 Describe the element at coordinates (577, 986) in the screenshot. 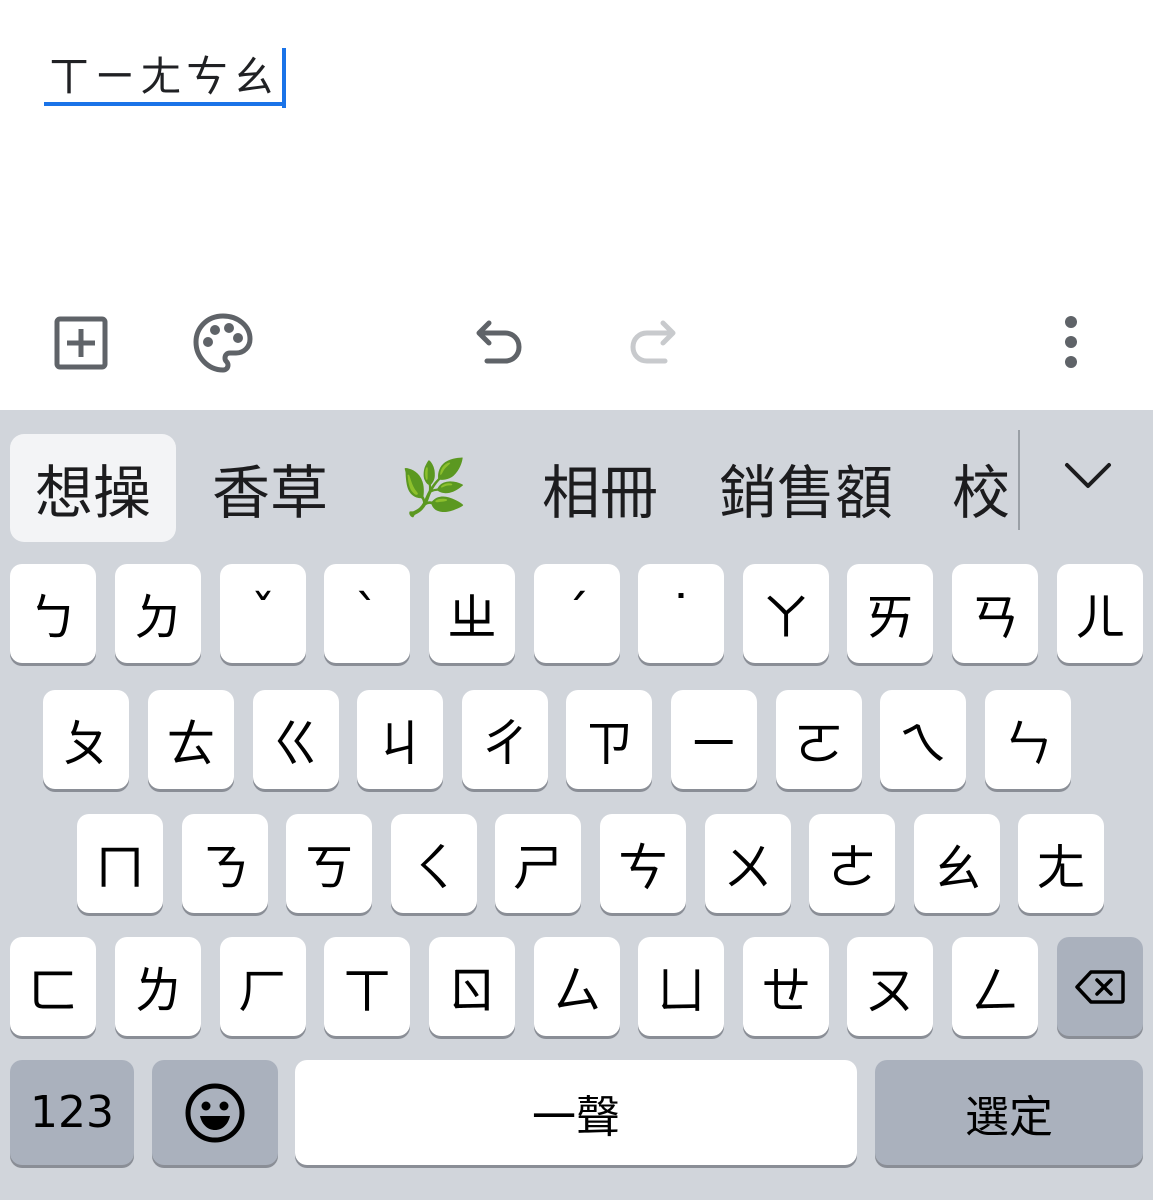

I see `key: ㄙ` at that location.